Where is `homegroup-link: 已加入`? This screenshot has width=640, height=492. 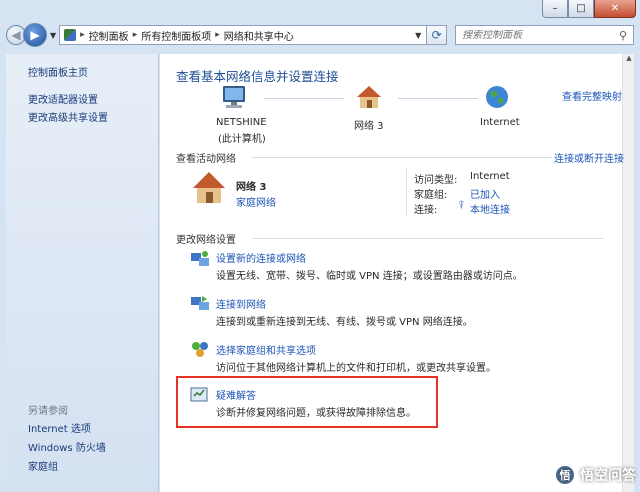 homegroup-link: 已加入 is located at coordinates (485, 193).